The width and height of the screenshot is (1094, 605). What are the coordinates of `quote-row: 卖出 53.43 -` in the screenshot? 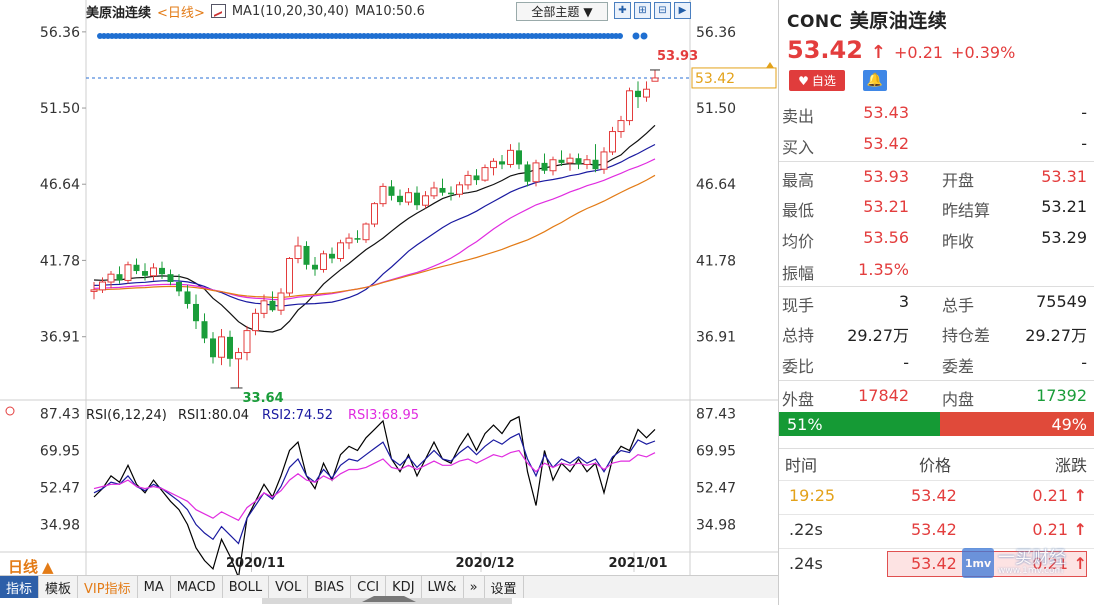 It's located at (936, 113).